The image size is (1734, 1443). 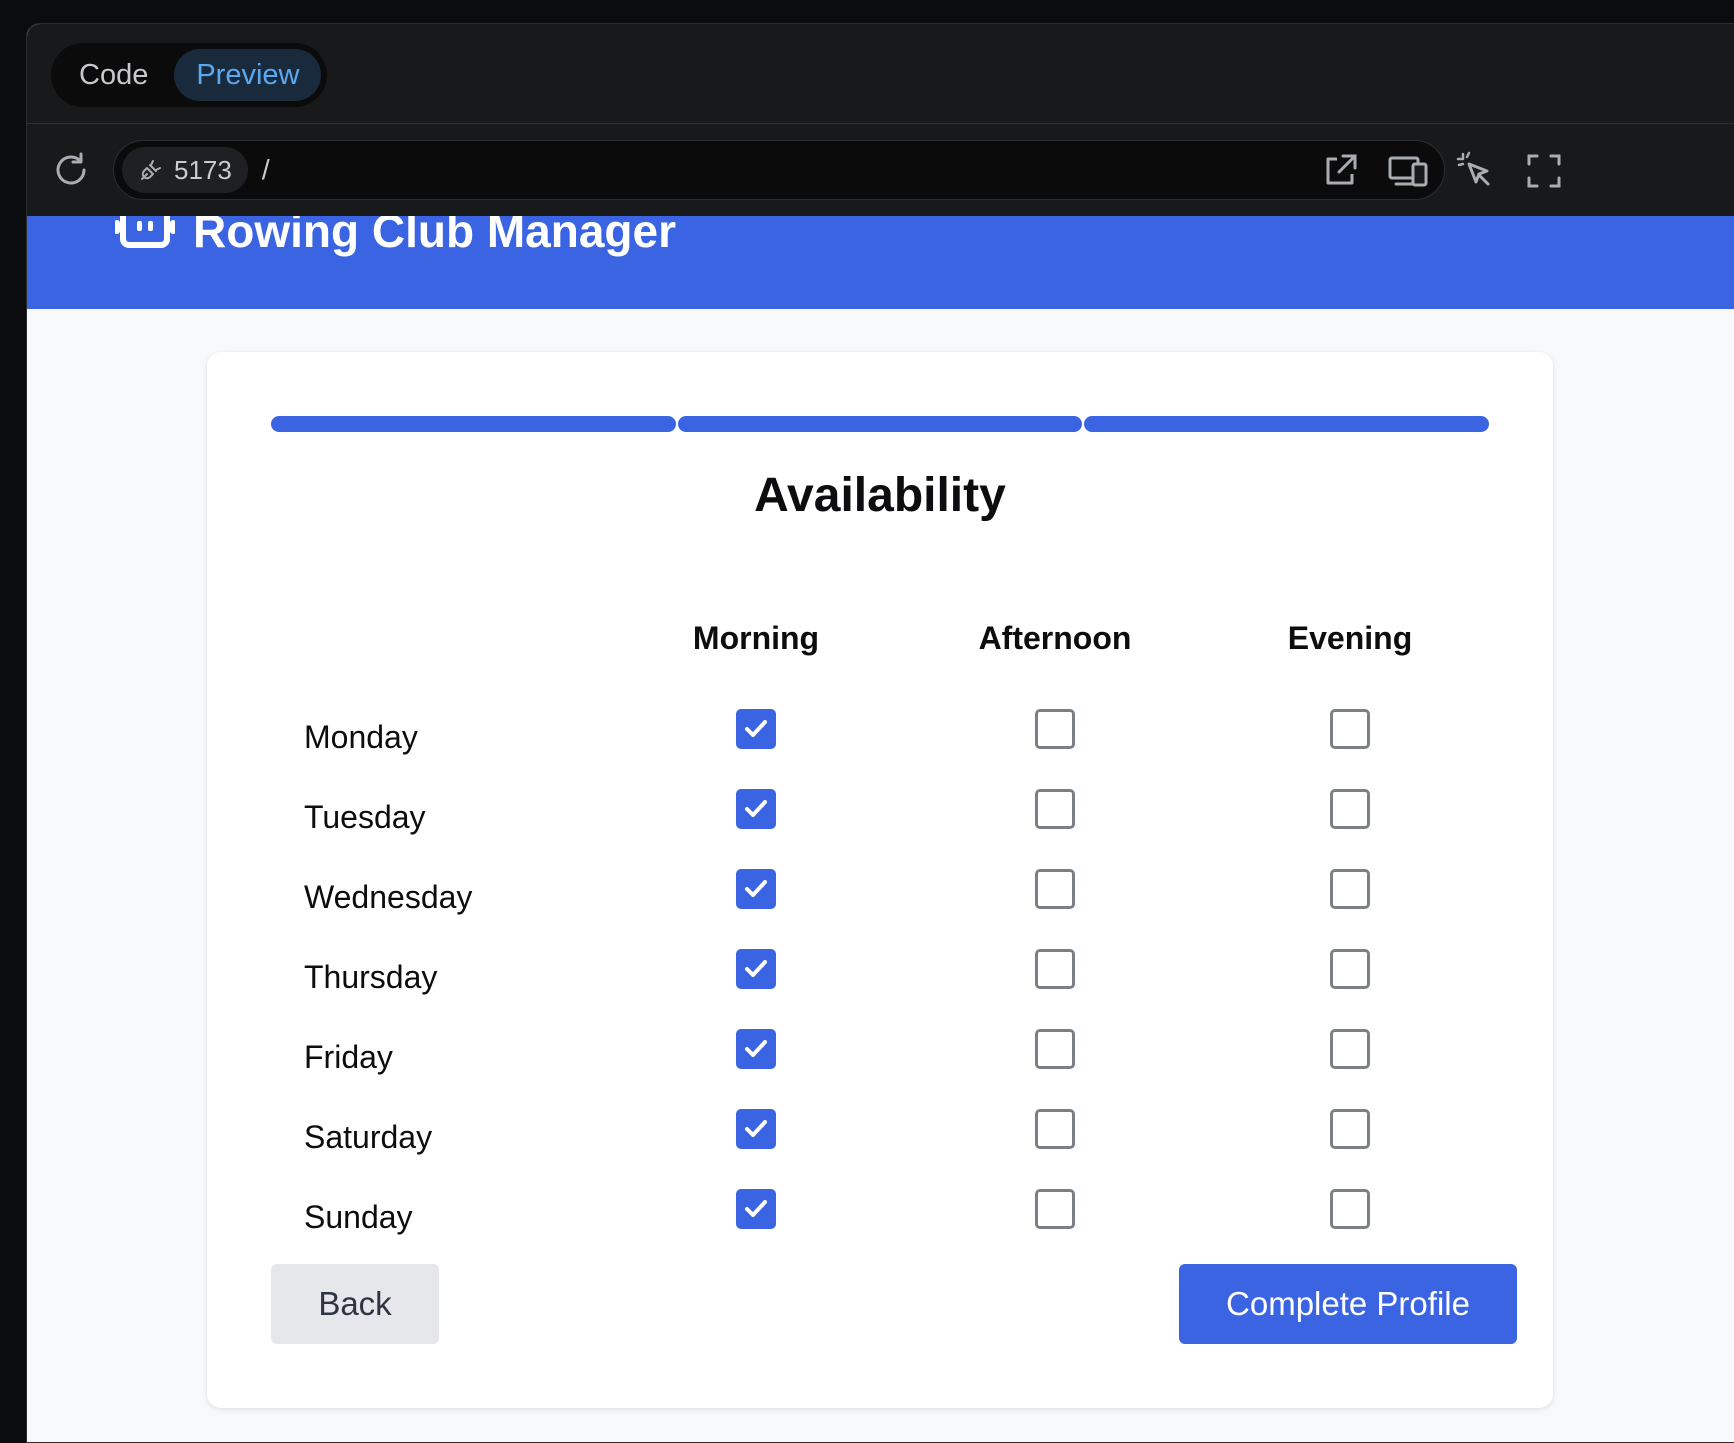 I want to click on plug-icon, so click(x=151, y=170).